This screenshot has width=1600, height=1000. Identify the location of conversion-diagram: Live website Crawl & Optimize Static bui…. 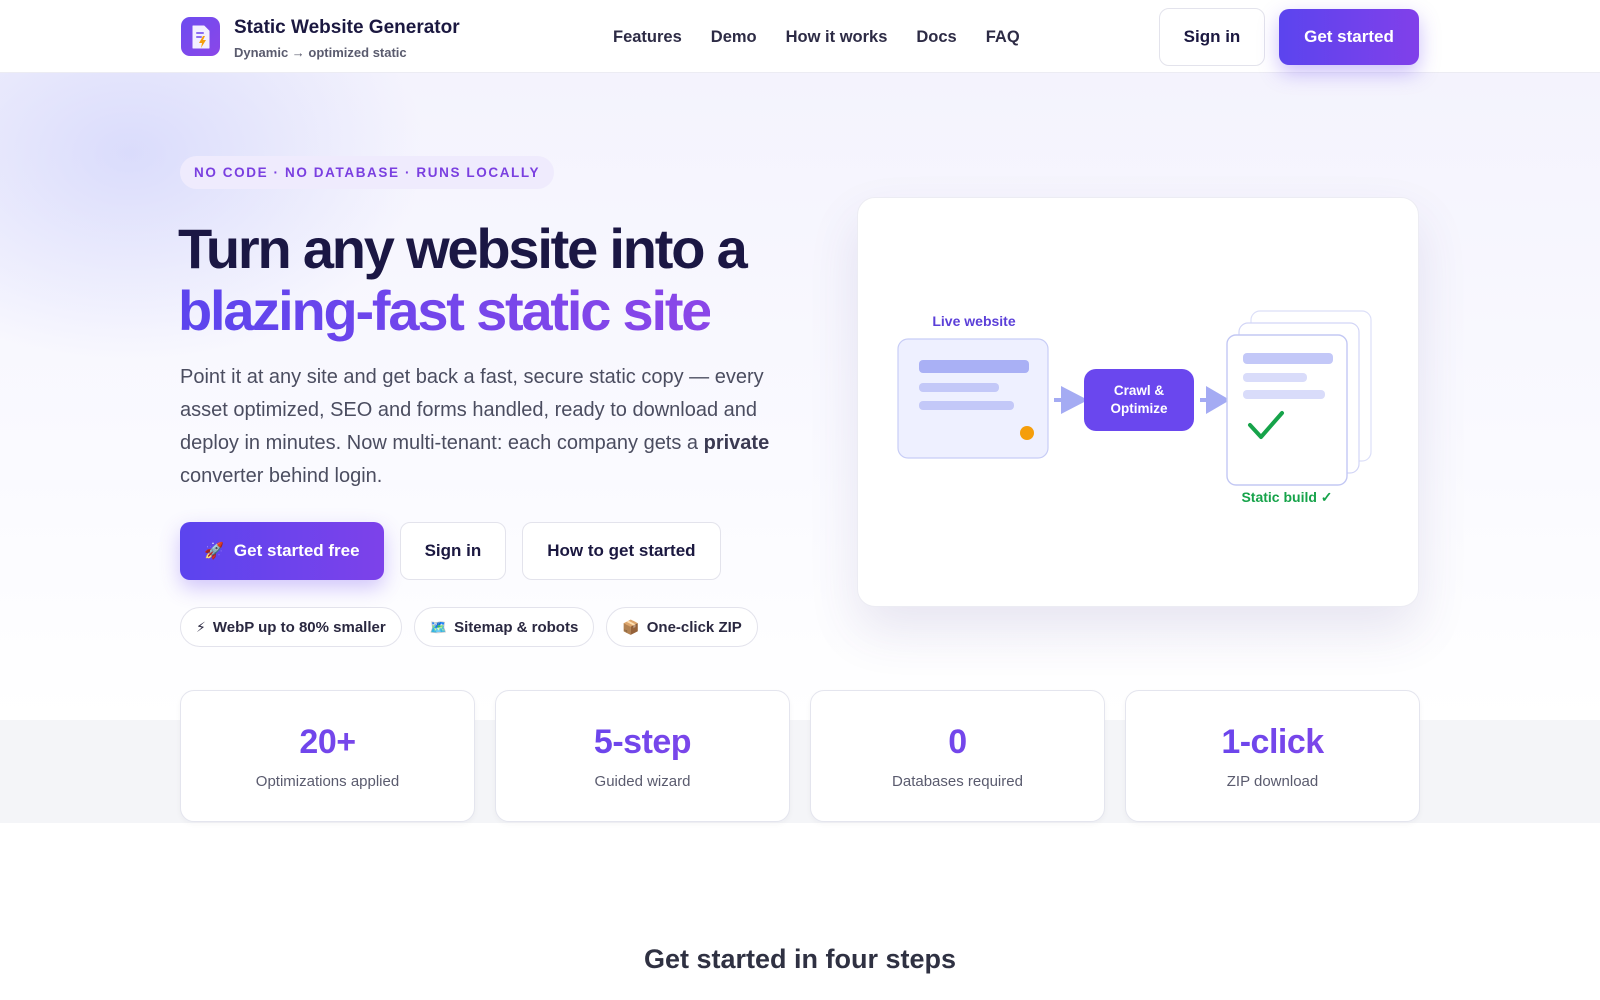
(1134, 407).